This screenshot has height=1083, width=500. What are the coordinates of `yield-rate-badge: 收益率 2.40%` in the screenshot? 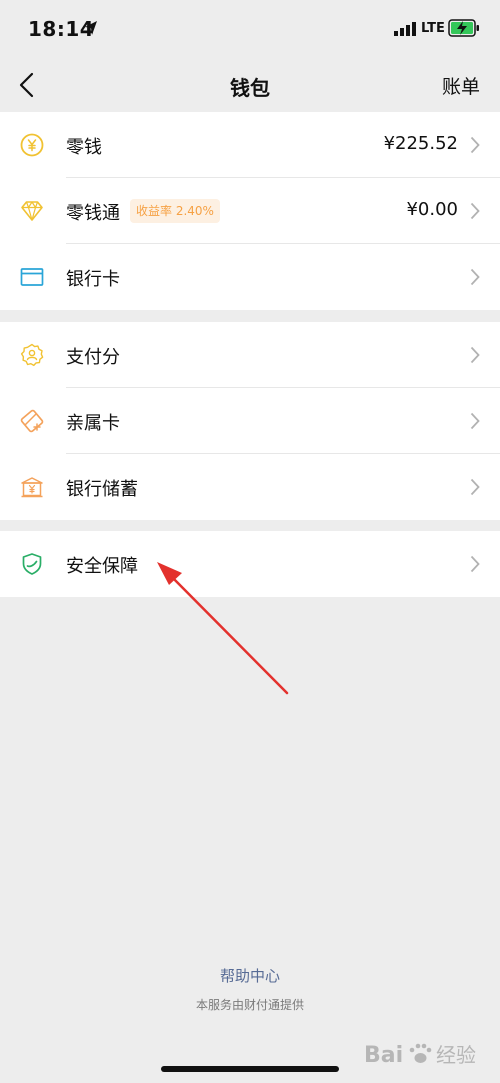 It's located at (175, 211).